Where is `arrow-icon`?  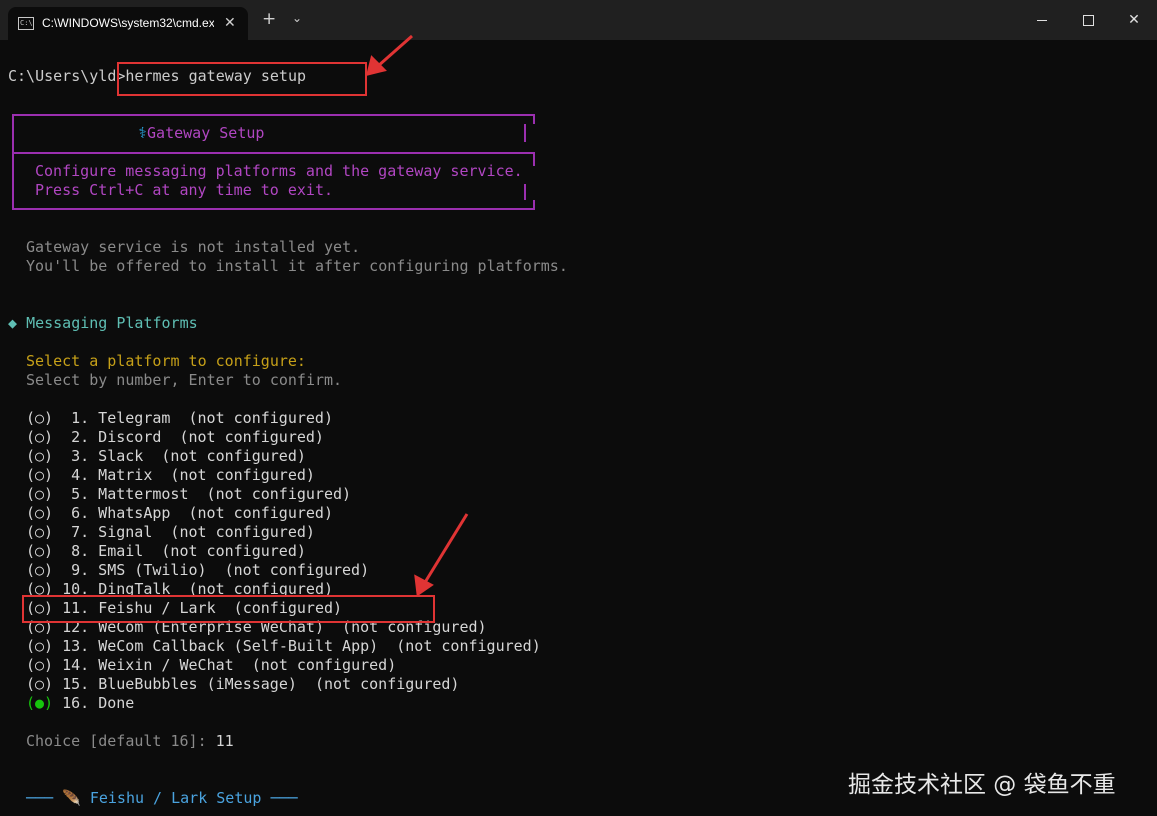
arrow-icon is located at coordinates (417, 315).